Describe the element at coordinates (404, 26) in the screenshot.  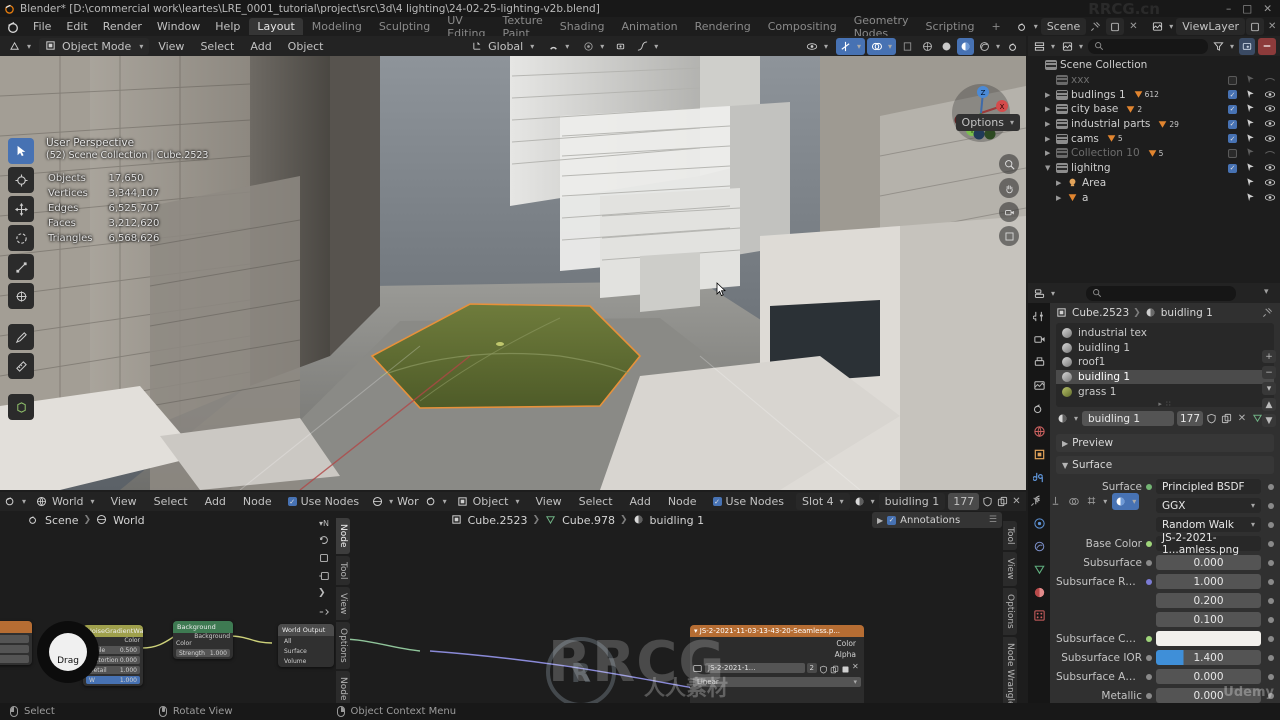
I see `workspace-tab-sculpting: Sculpting` at that location.